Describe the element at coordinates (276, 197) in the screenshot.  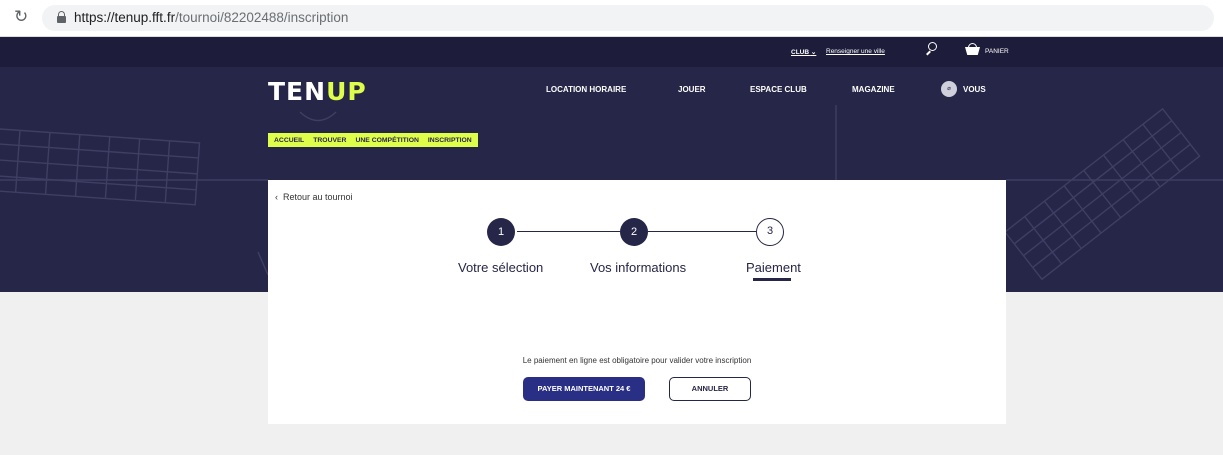
I see `chevron-left-icon: ‹` at that location.